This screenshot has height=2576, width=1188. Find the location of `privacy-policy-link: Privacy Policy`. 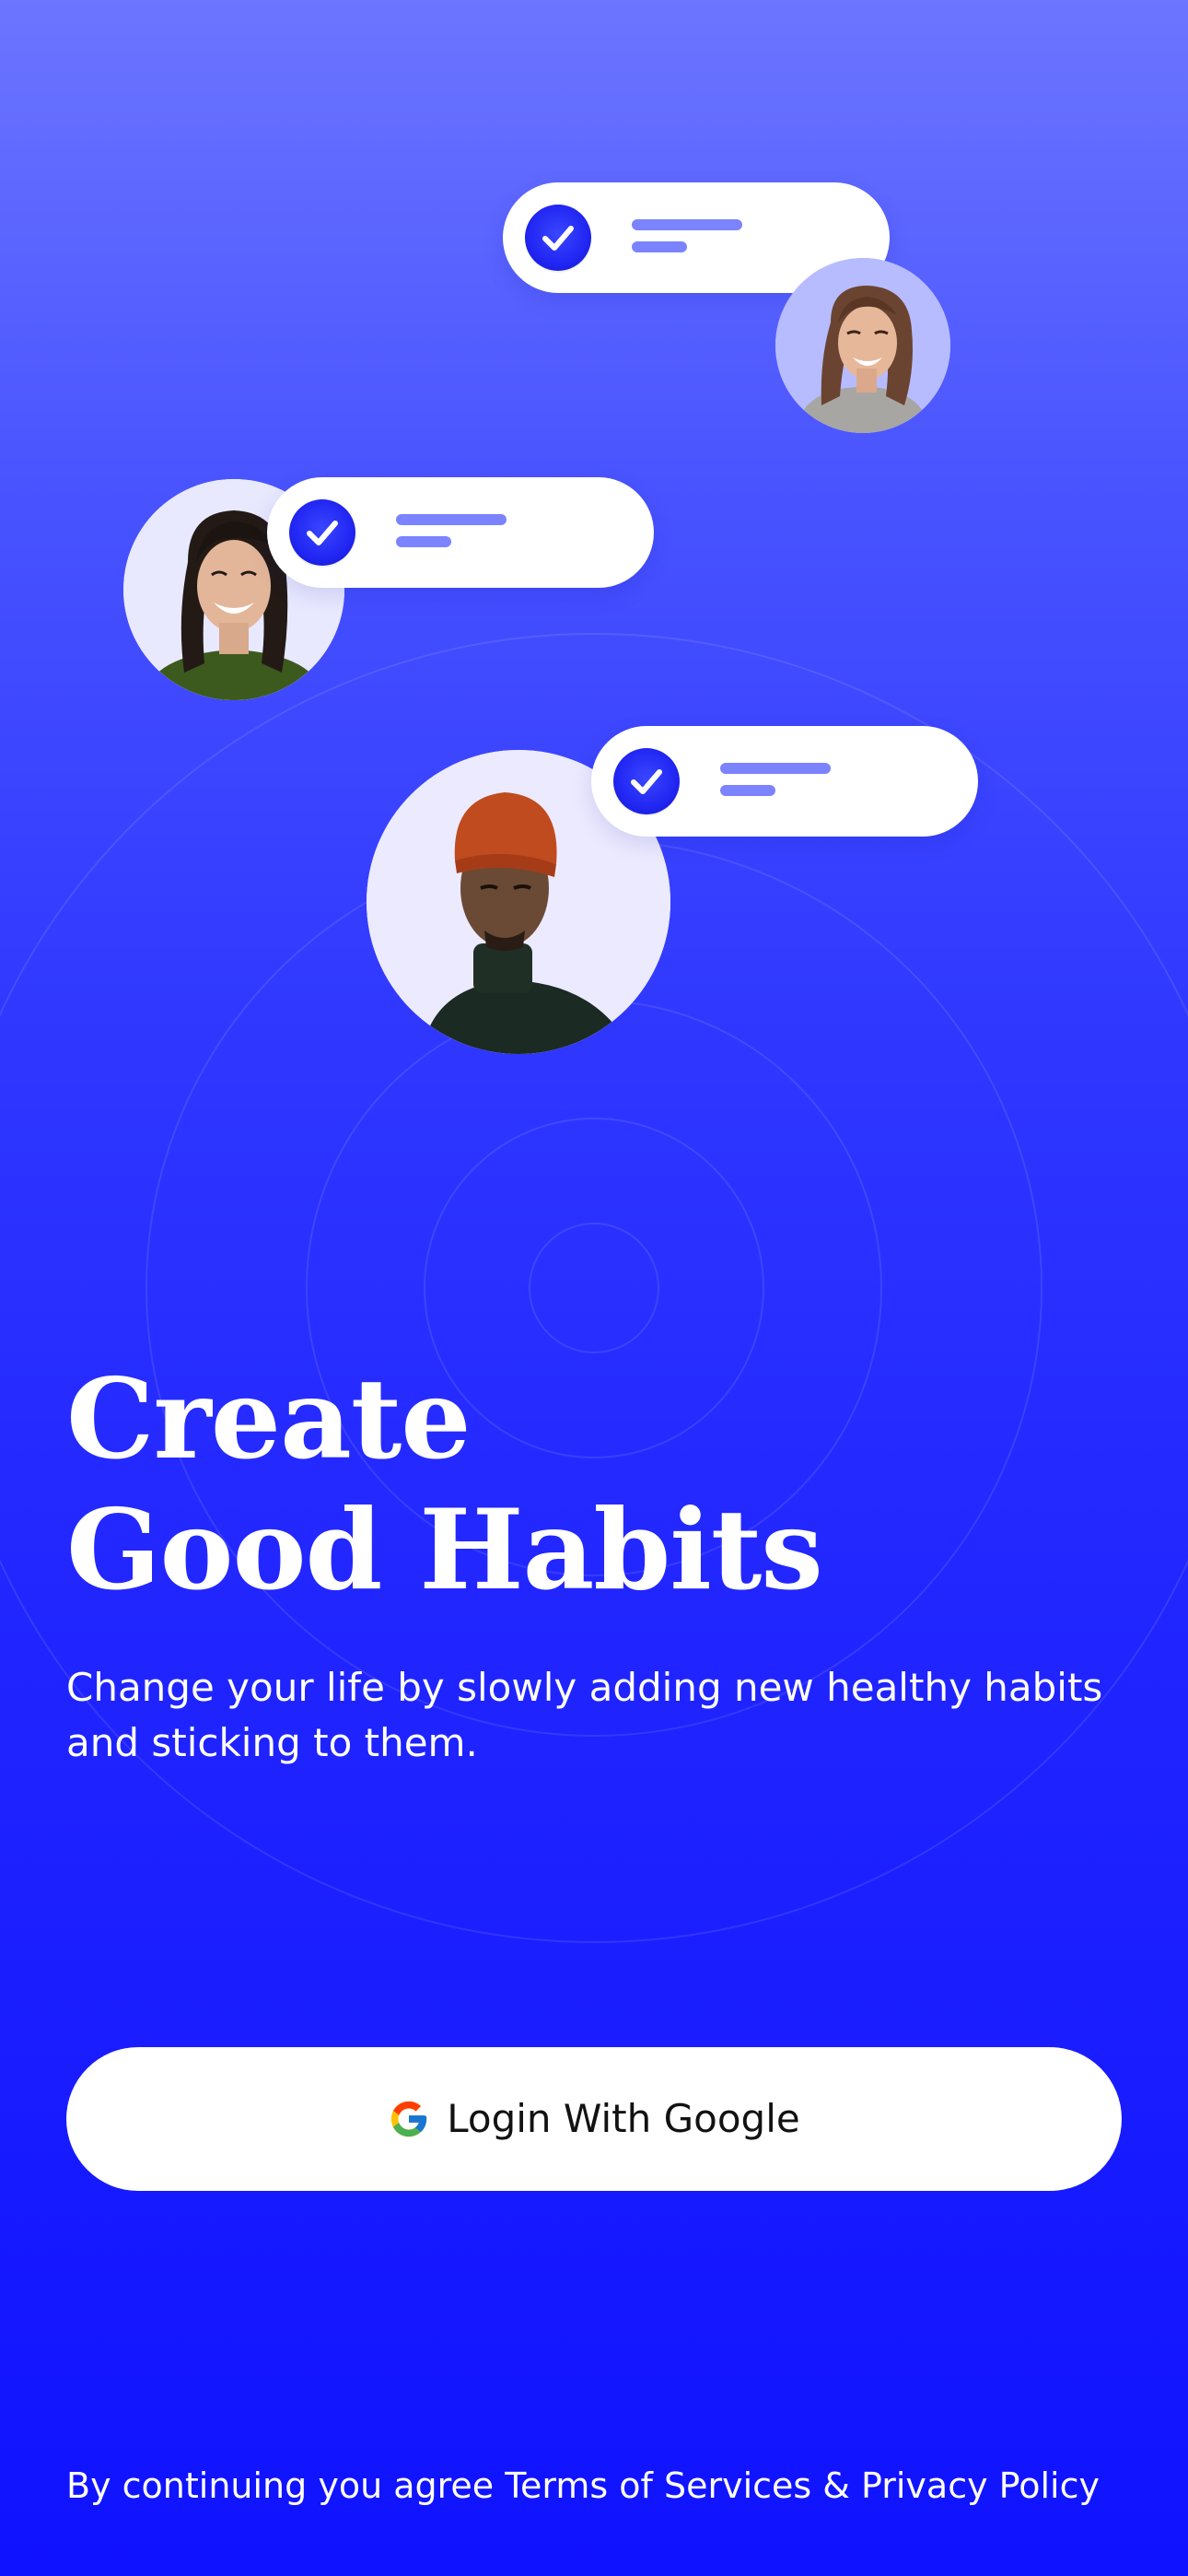

privacy-policy-link: Privacy Policy is located at coordinates (980, 2485).